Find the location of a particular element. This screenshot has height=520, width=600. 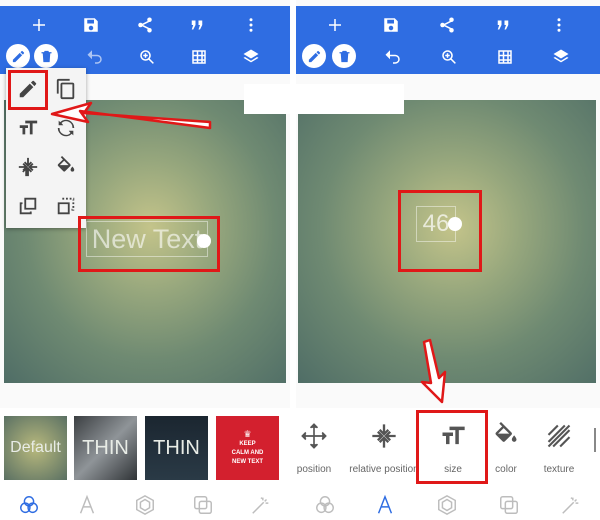

red-down-arrow is located at coordinates (433, 371).